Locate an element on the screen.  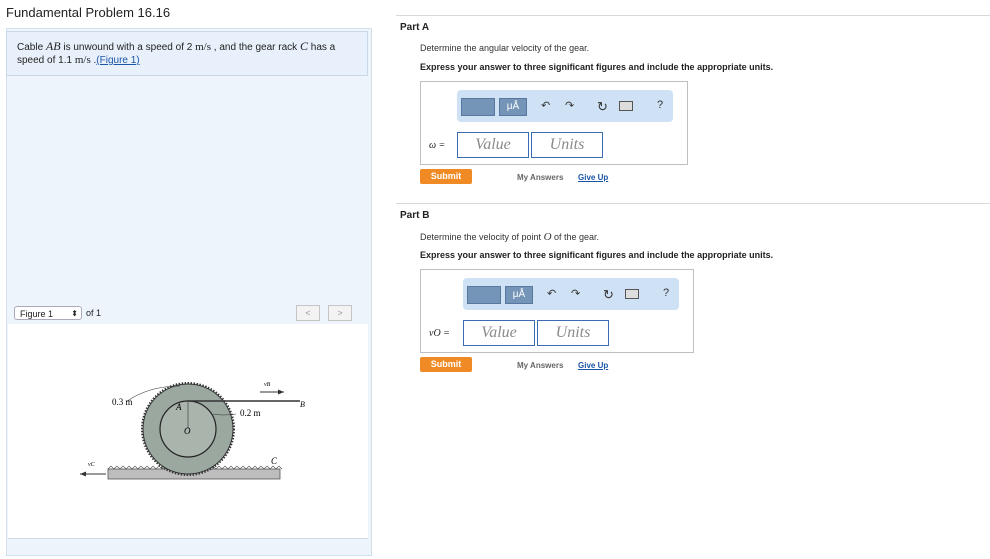
figure-count: of 1 is located at coordinates (94, 313).